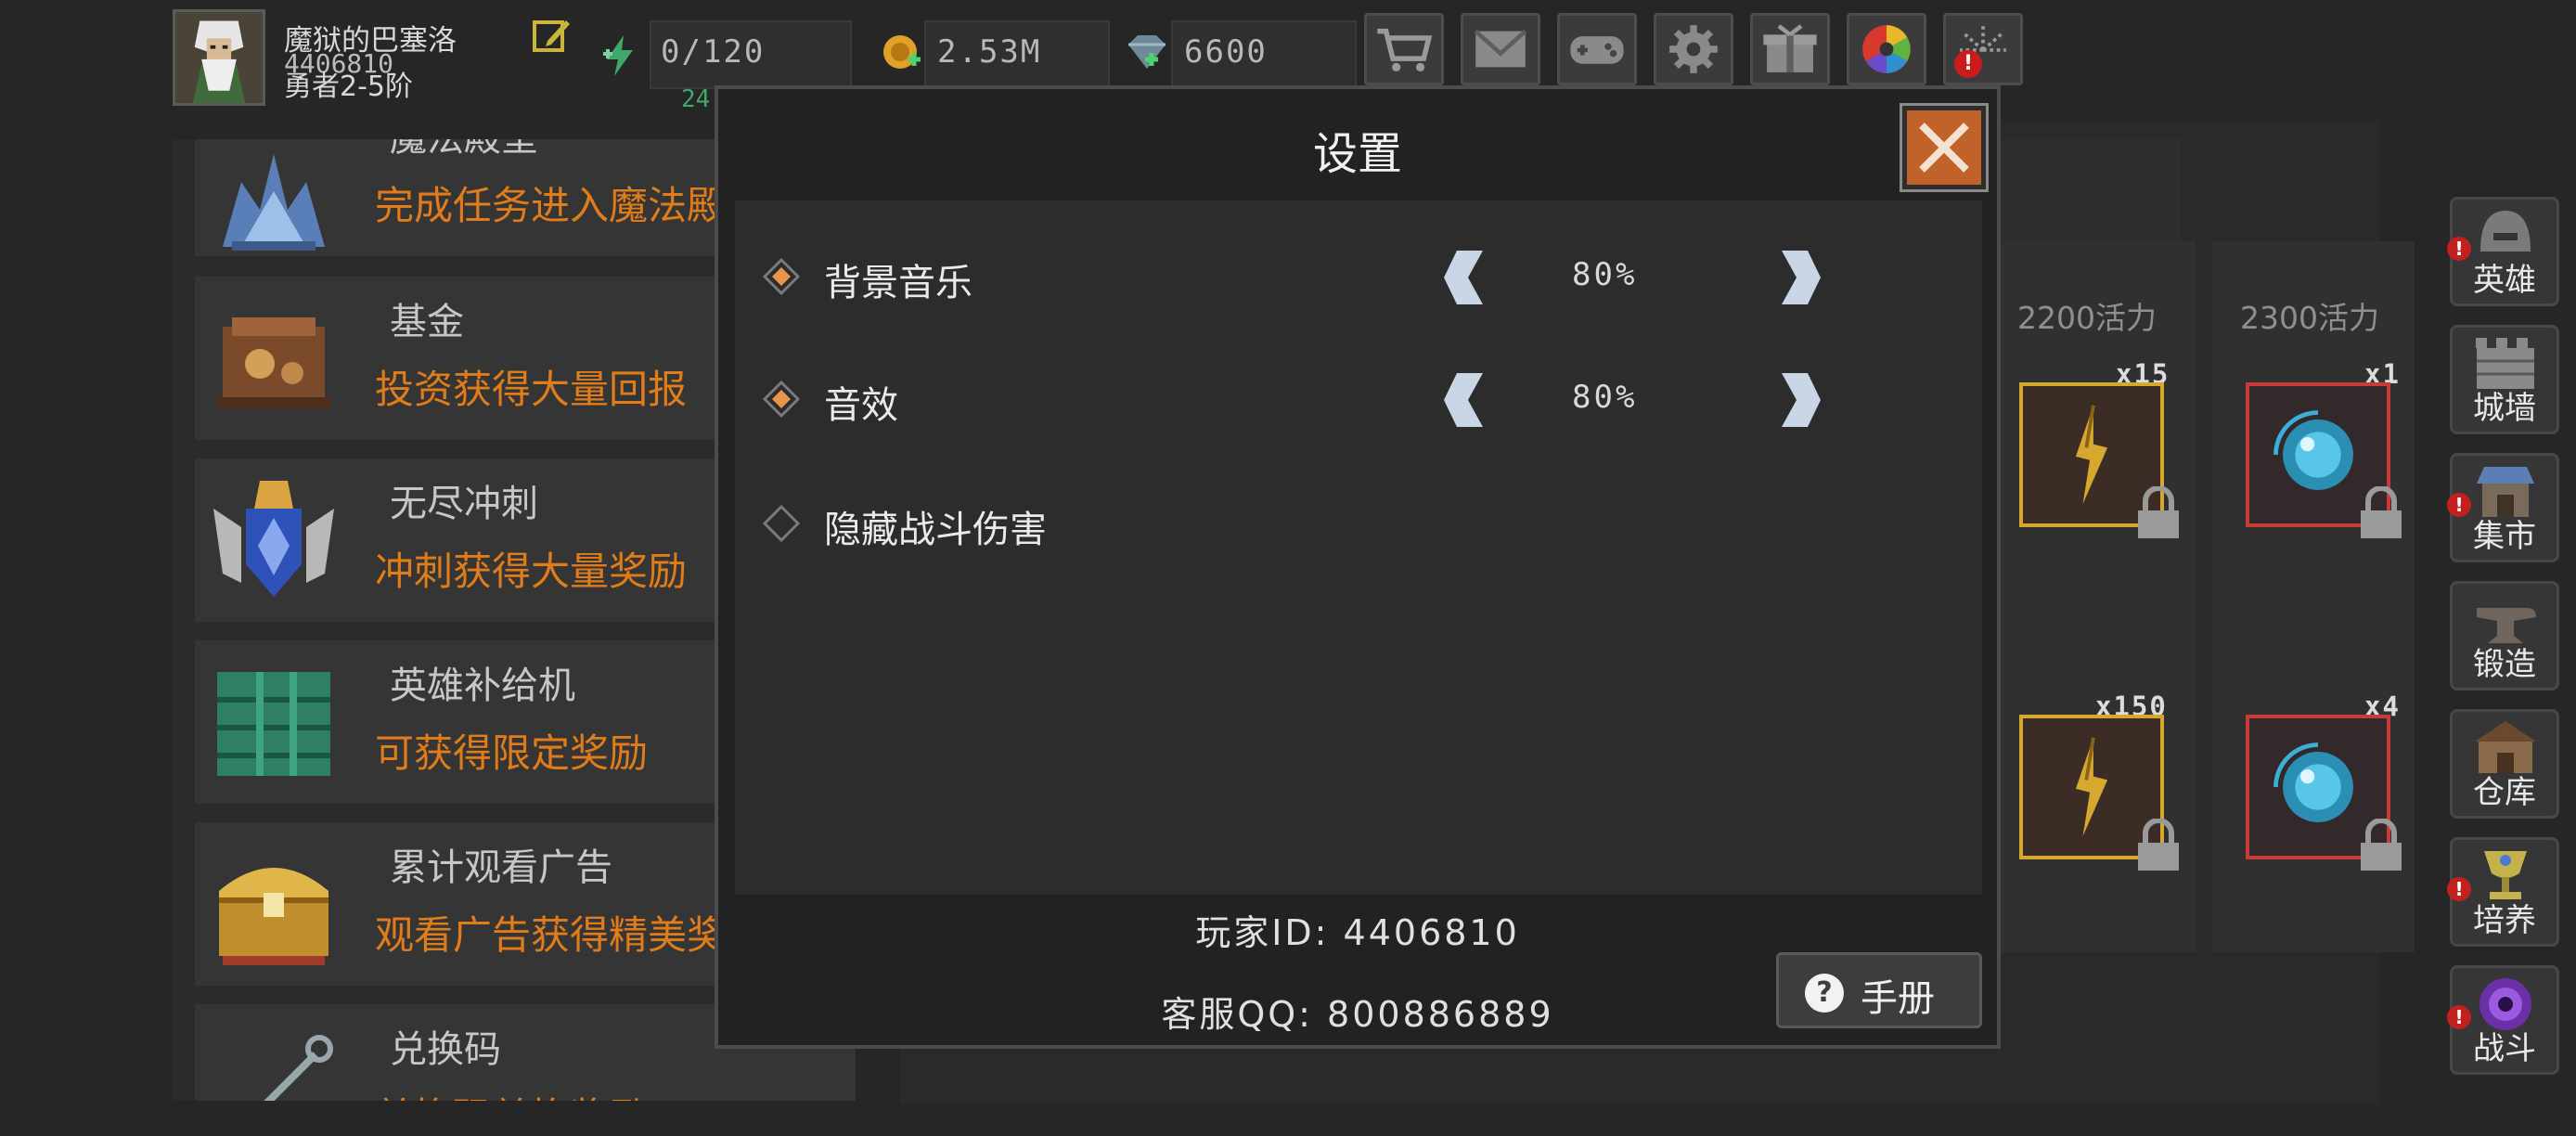  Describe the element at coordinates (501, 867) in the screenshot. I see `event-title: 累计观看广告` at that location.